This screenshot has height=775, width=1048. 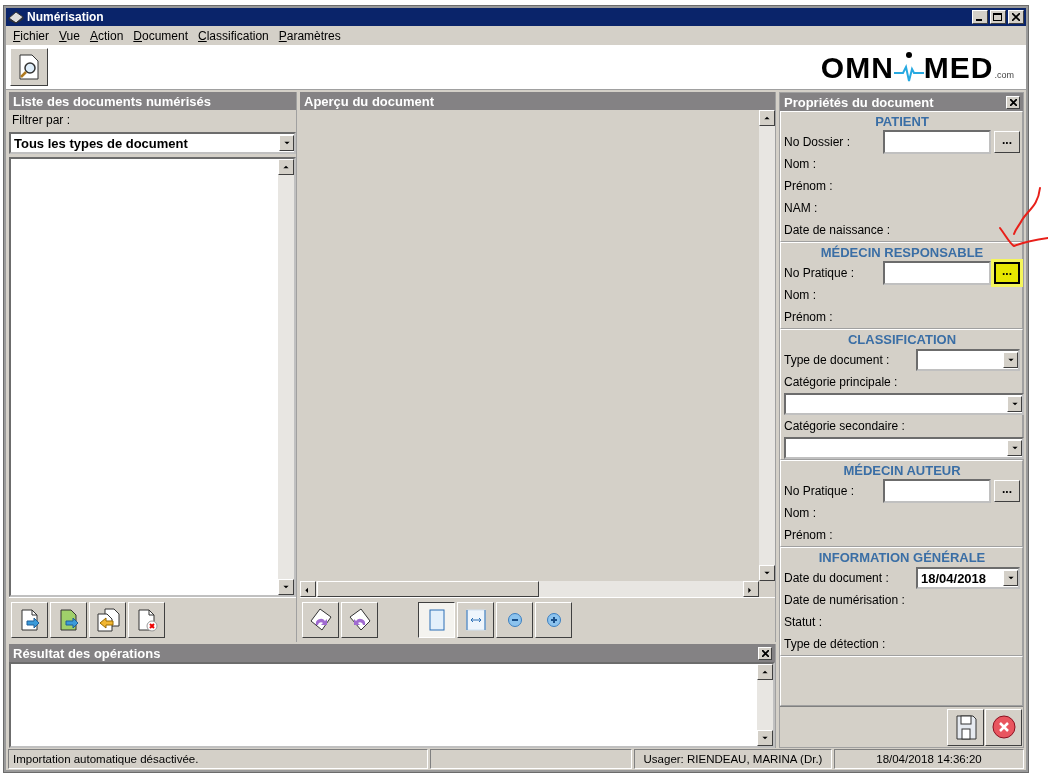 I want to click on field-label: No Dossier :, so click(x=817, y=142).